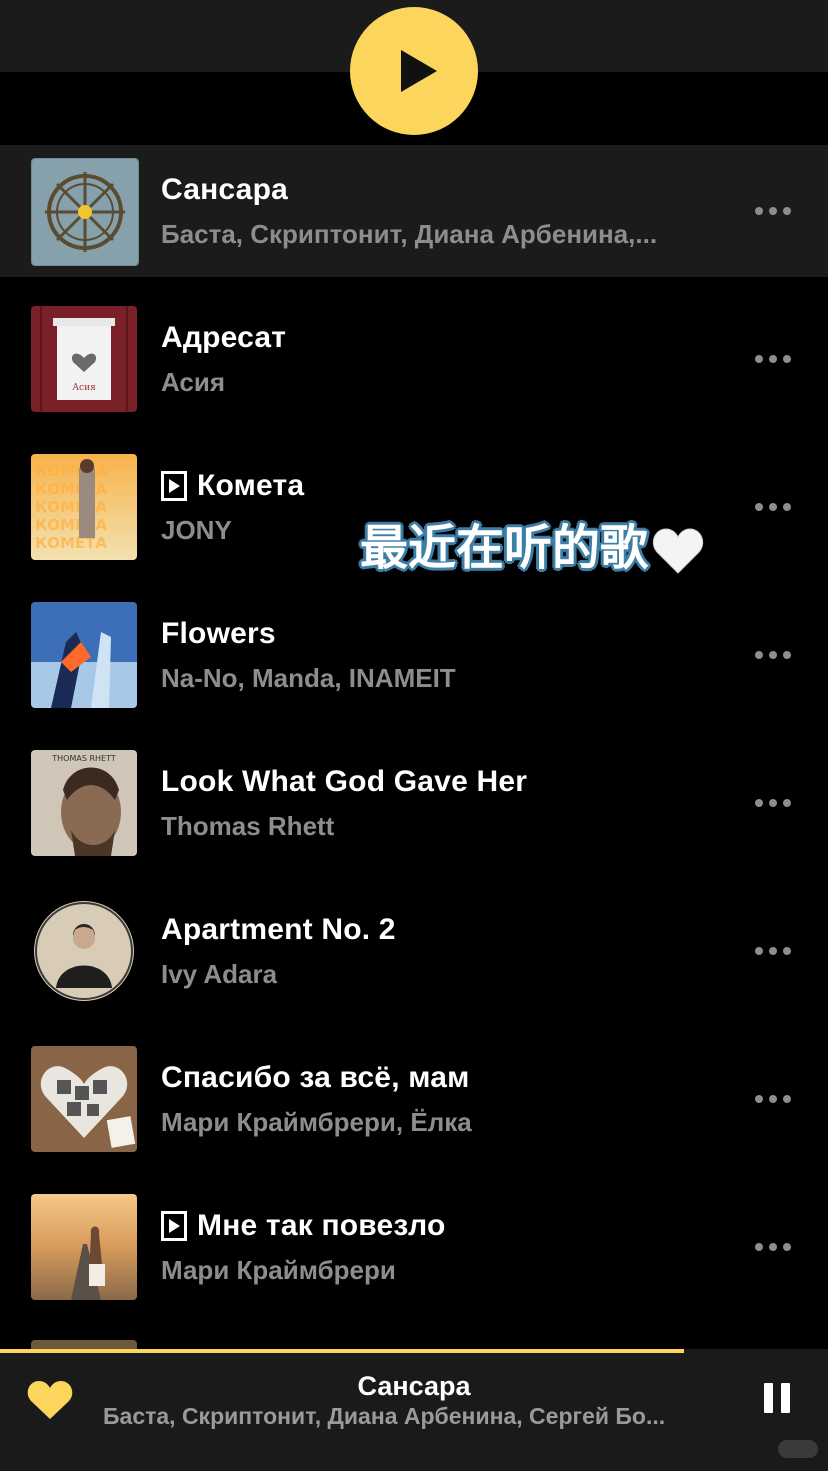 The image size is (828, 1471). Describe the element at coordinates (196, 530) in the screenshot. I see `track-artist: JONY` at that location.